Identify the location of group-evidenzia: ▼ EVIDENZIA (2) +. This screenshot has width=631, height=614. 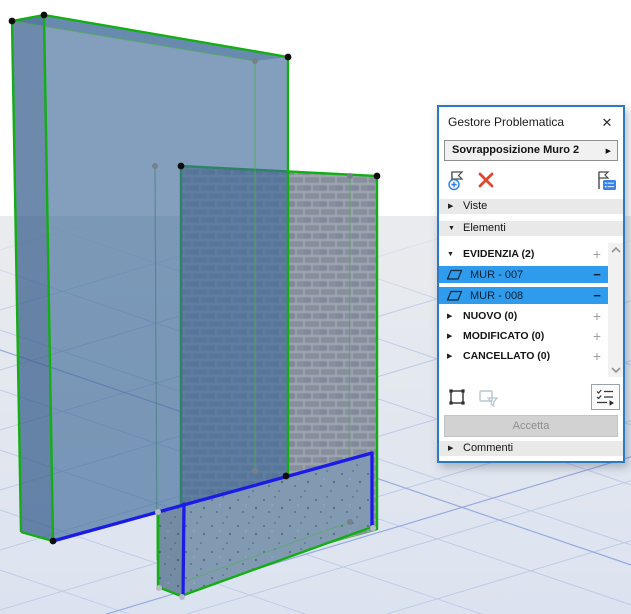
(523, 254).